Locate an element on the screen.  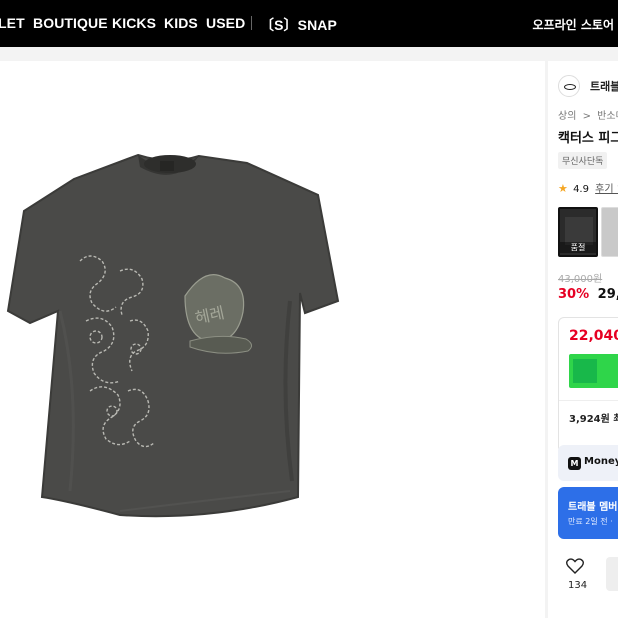
brand-logo is located at coordinates (569, 86).